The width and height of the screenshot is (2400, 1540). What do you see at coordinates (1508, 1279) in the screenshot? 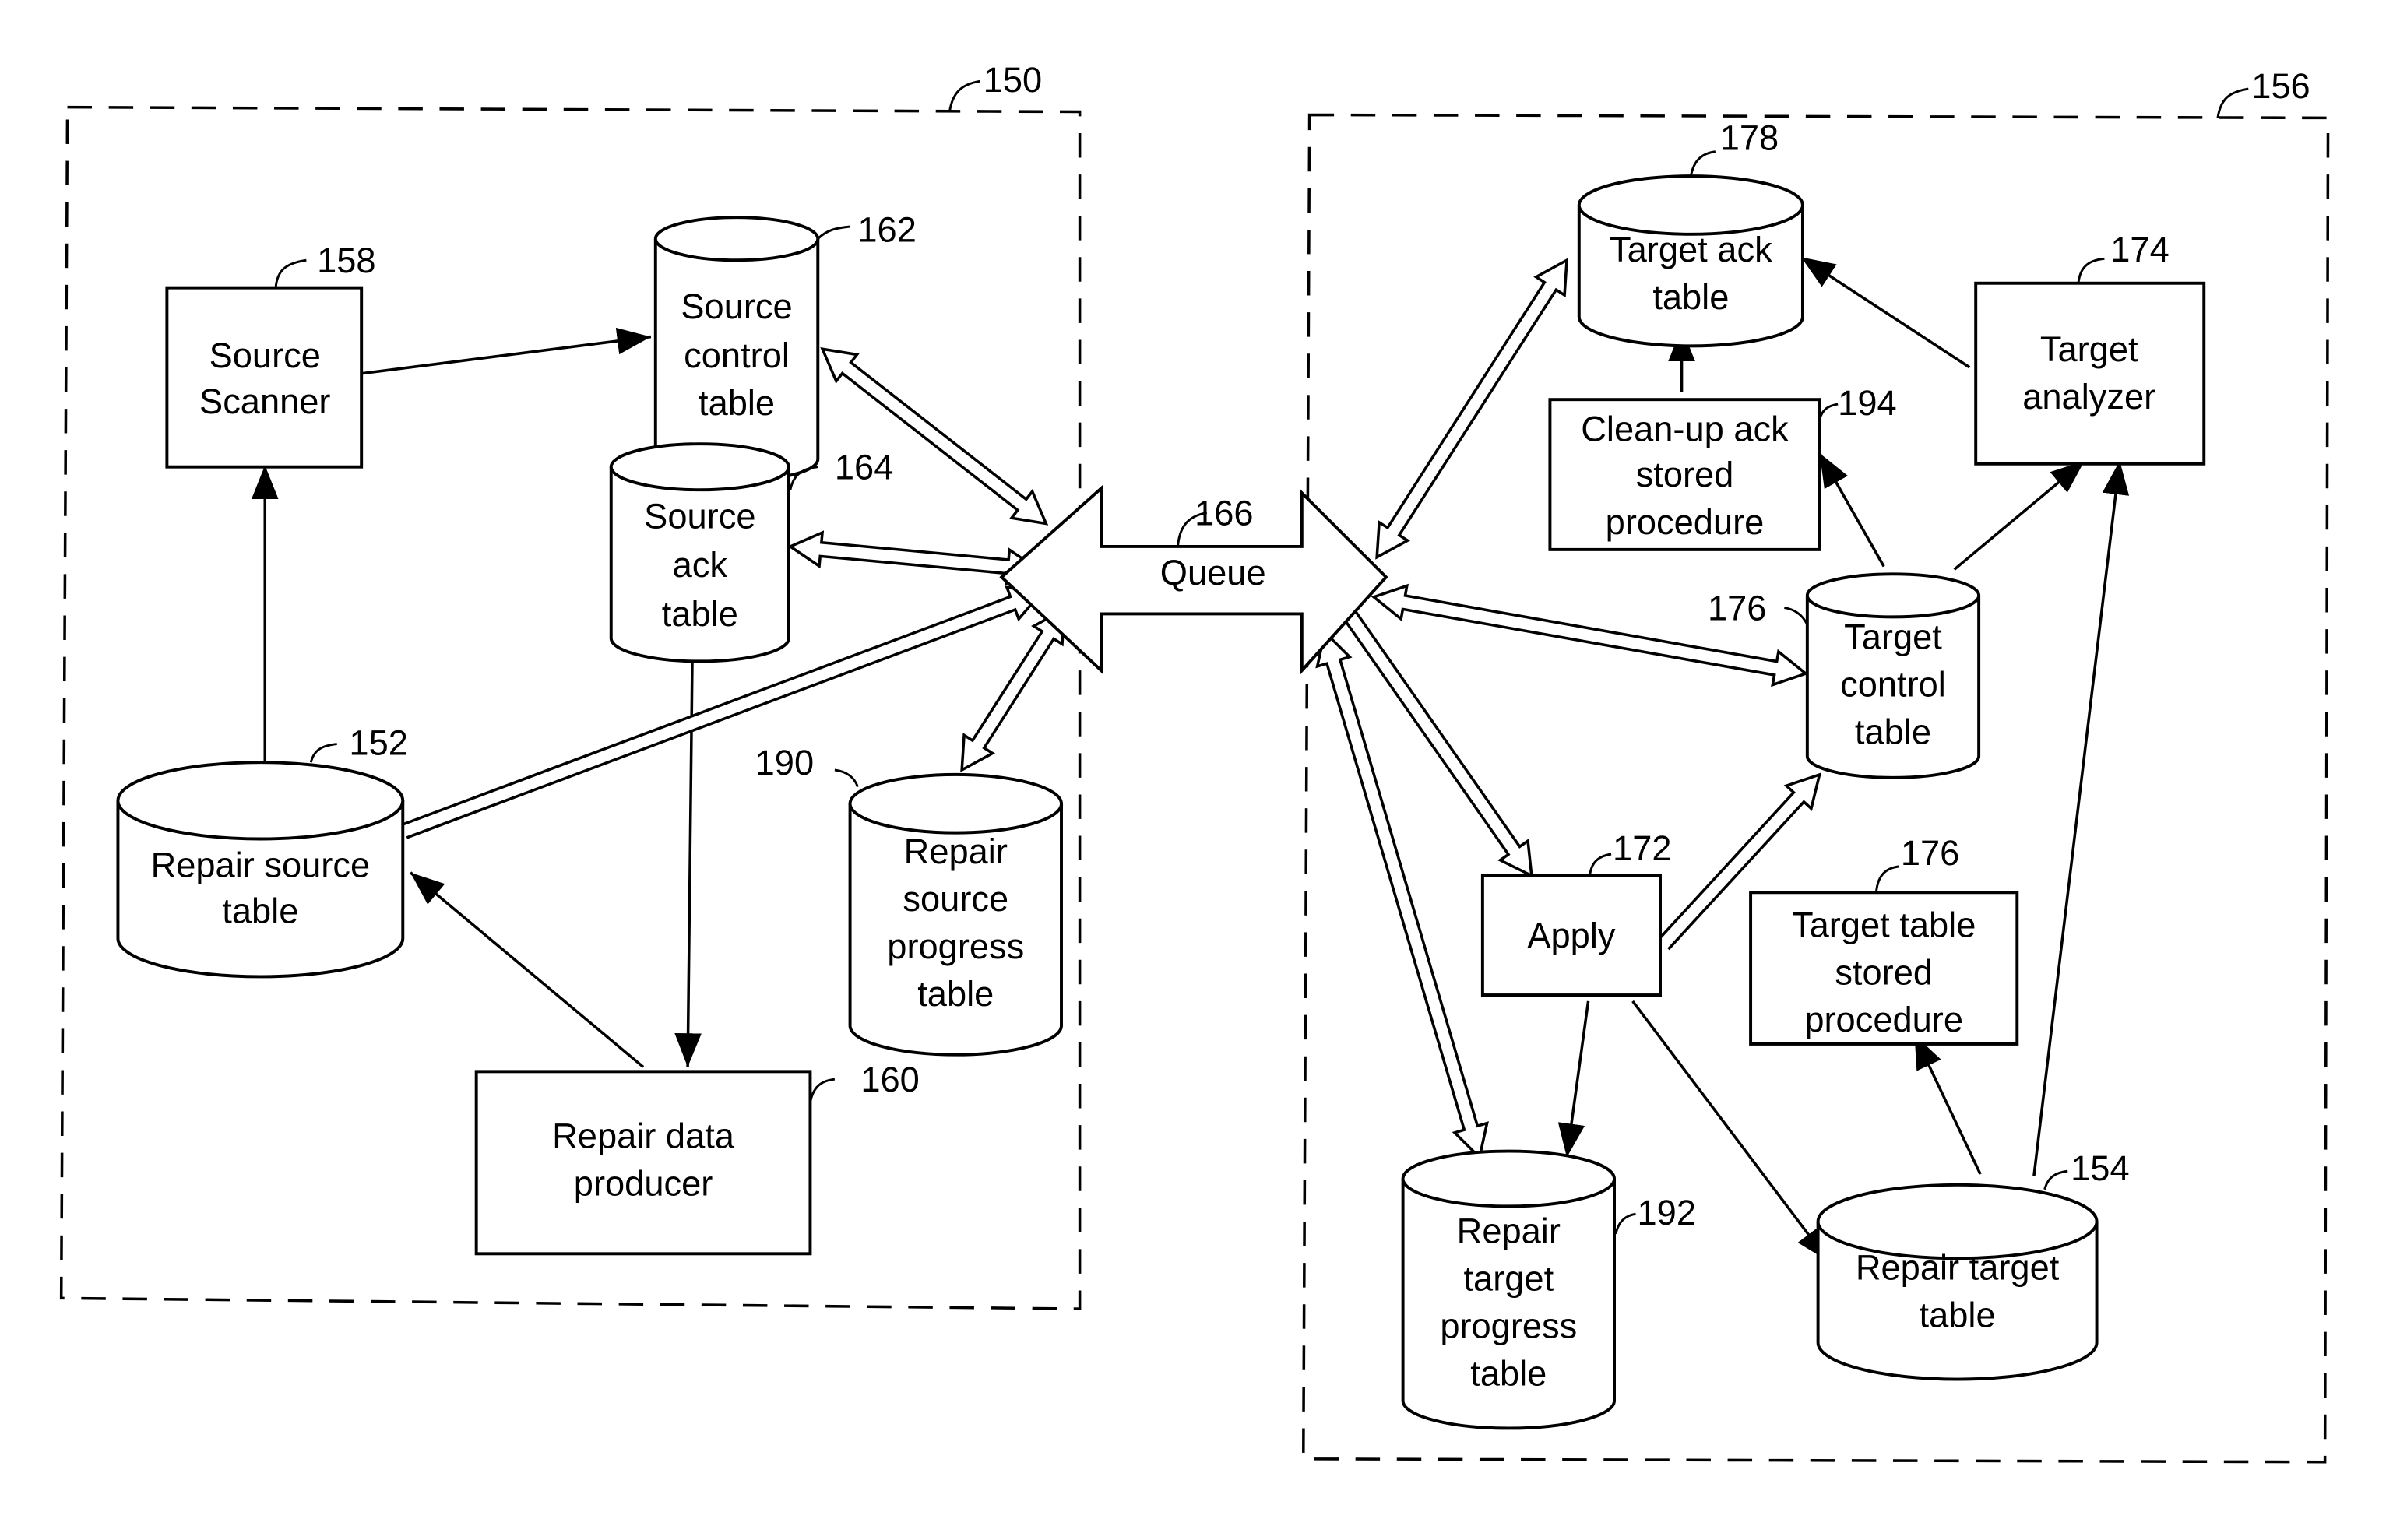
I see `repair-target-progress-line-2: target` at bounding box center [1508, 1279].